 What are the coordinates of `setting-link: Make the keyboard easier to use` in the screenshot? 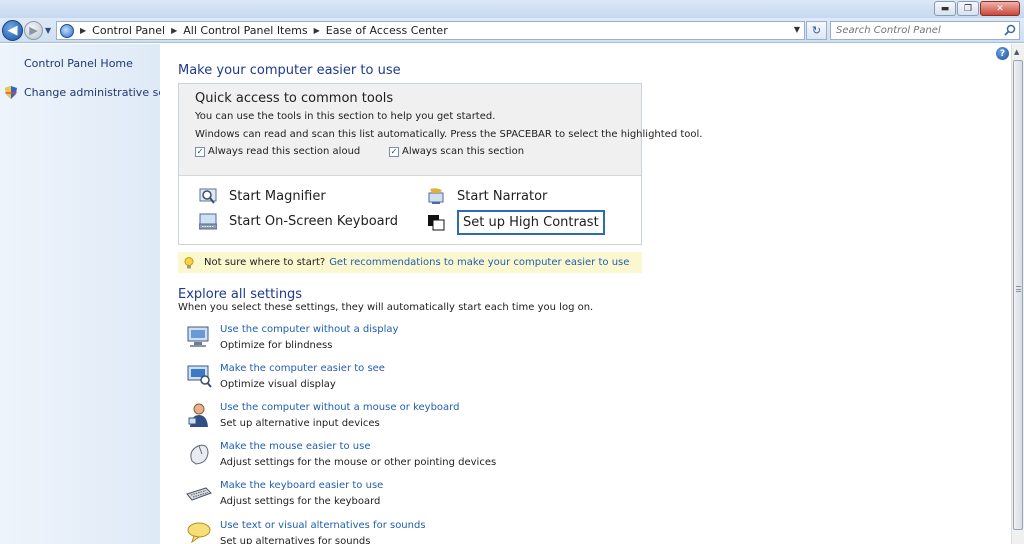 It's located at (301, 485).